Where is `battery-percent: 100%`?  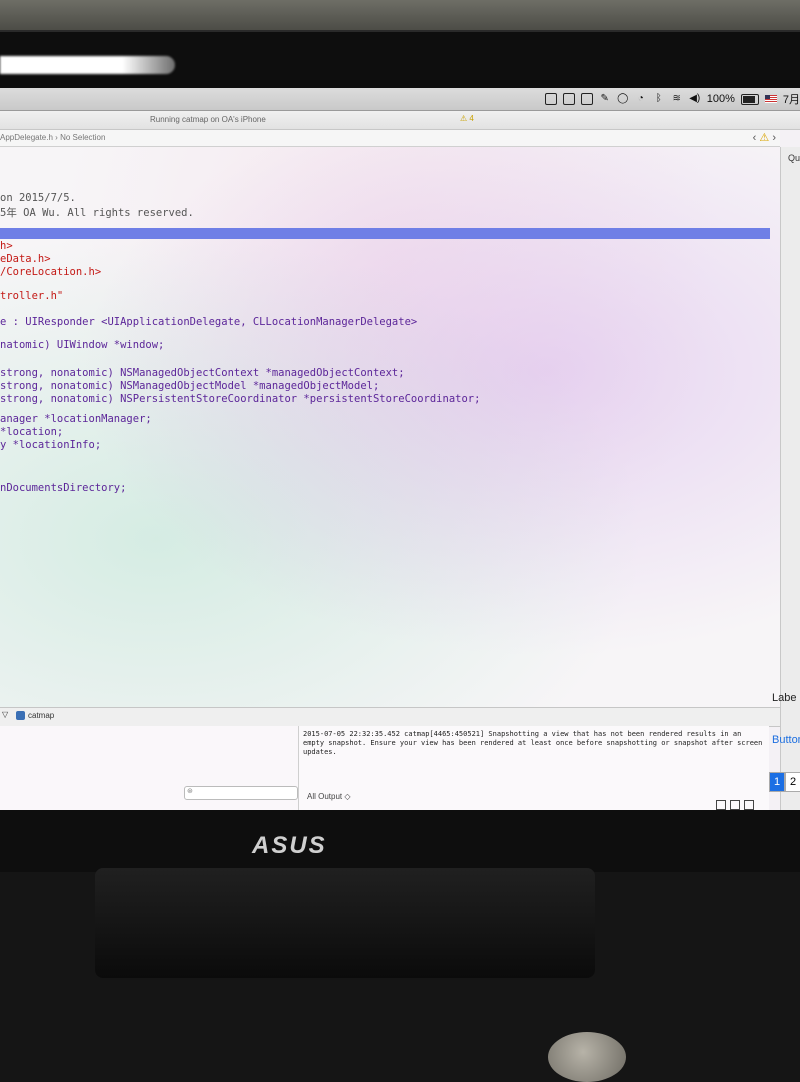
battery-percent: 100% is located at coordinates (721, 99).